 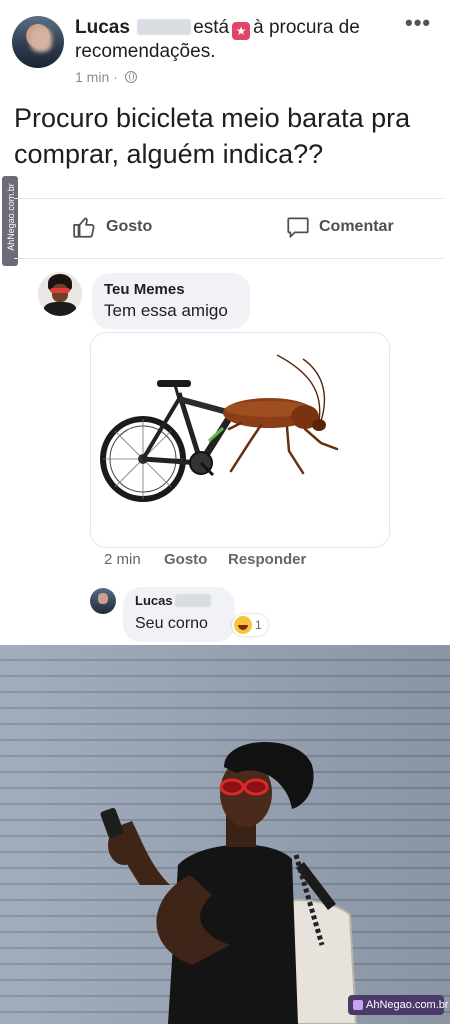 I want to click on recommendation-icon: ★, so click(x=241, y=31).